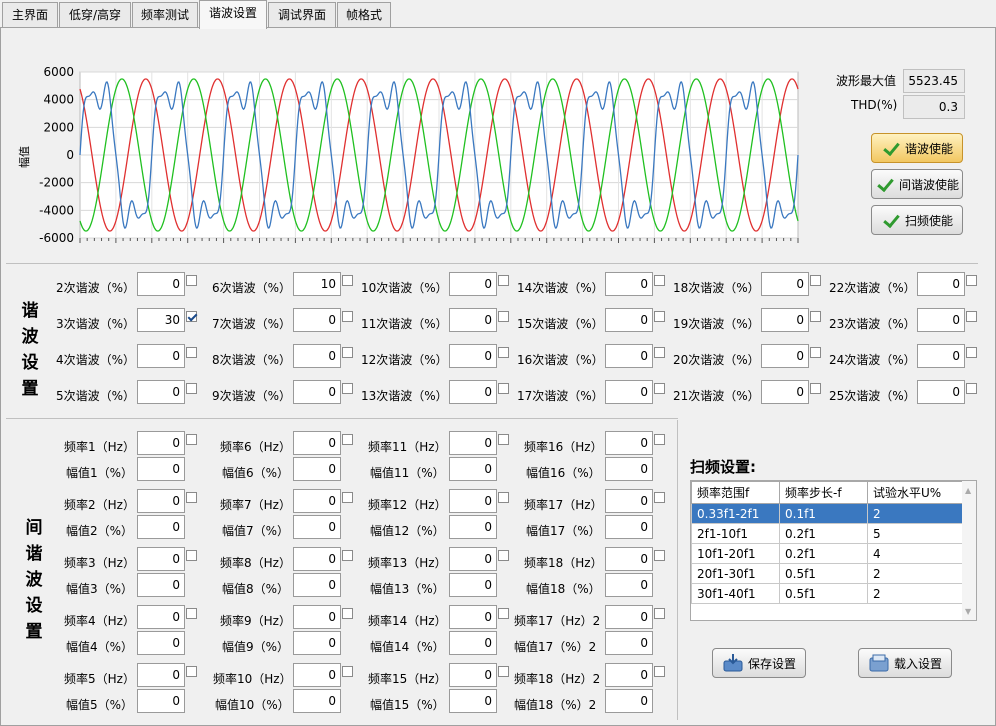  What do you see at coordinates (827, 593) in the screenshot?
I see `table-row: 30f1-40f1 0.5f1 2` at bounding box center [827, 593].